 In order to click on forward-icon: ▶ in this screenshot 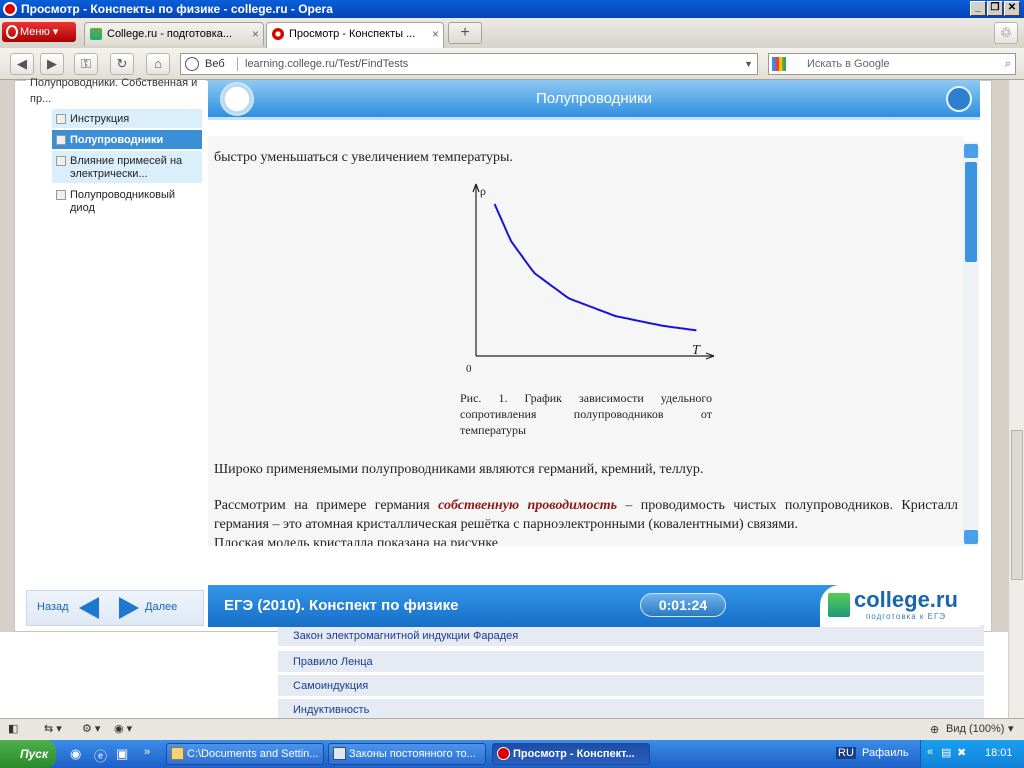, I will do `click(52, 64)`.